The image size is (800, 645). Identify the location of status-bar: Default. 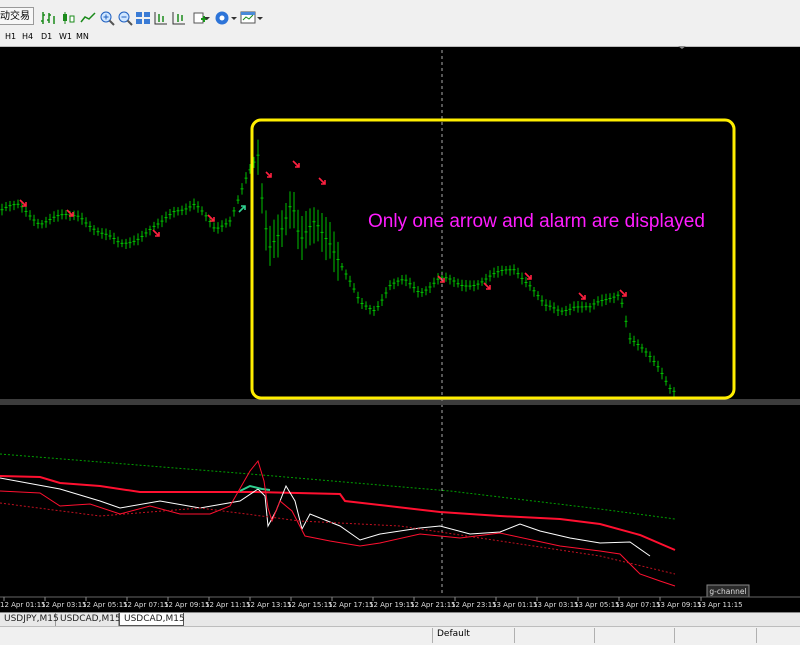
(400, 635).